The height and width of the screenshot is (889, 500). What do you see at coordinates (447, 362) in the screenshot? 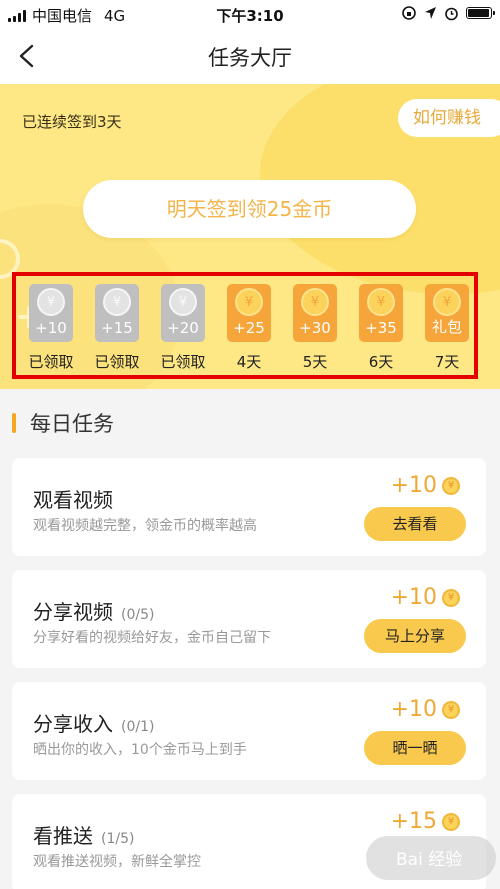
I see `day-status: 7天` at bounding box center [447, 362].